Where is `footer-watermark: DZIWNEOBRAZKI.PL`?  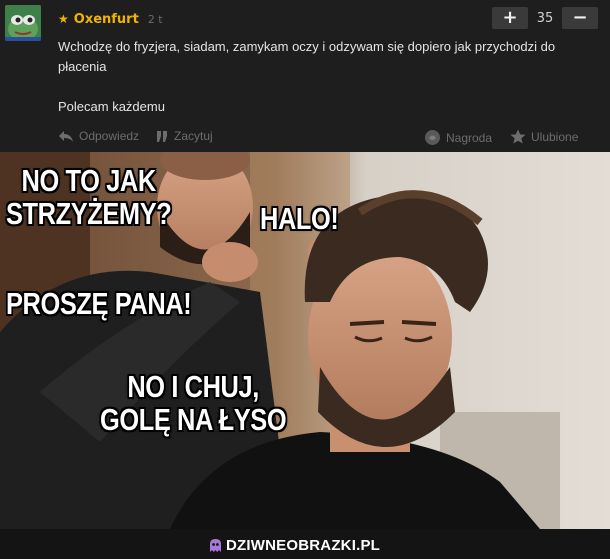
footer-watermark: DZIWNEOBRAZKI.PL is located at coordinates (305, 544).